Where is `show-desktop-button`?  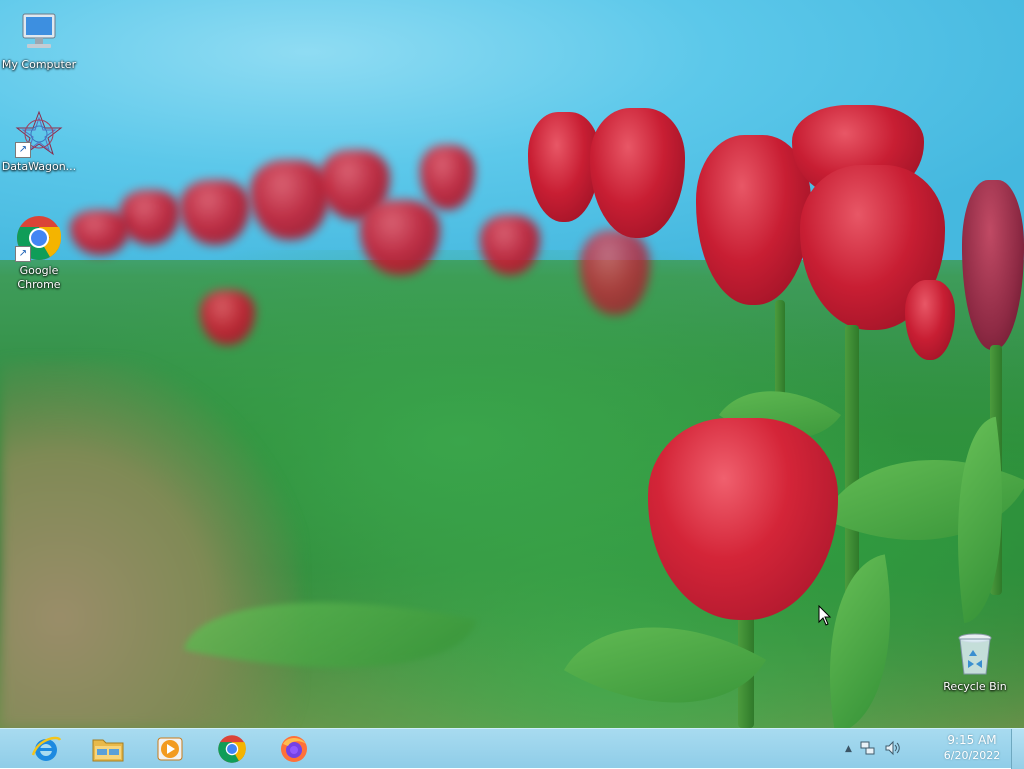 show-desktop-button is located at coordinates (1017, 749).